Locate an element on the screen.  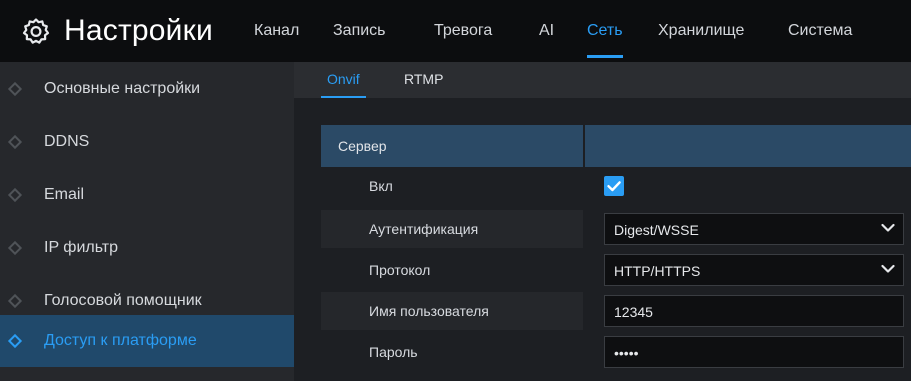
enable-row: Вкл is located at coordinates (616, 186).